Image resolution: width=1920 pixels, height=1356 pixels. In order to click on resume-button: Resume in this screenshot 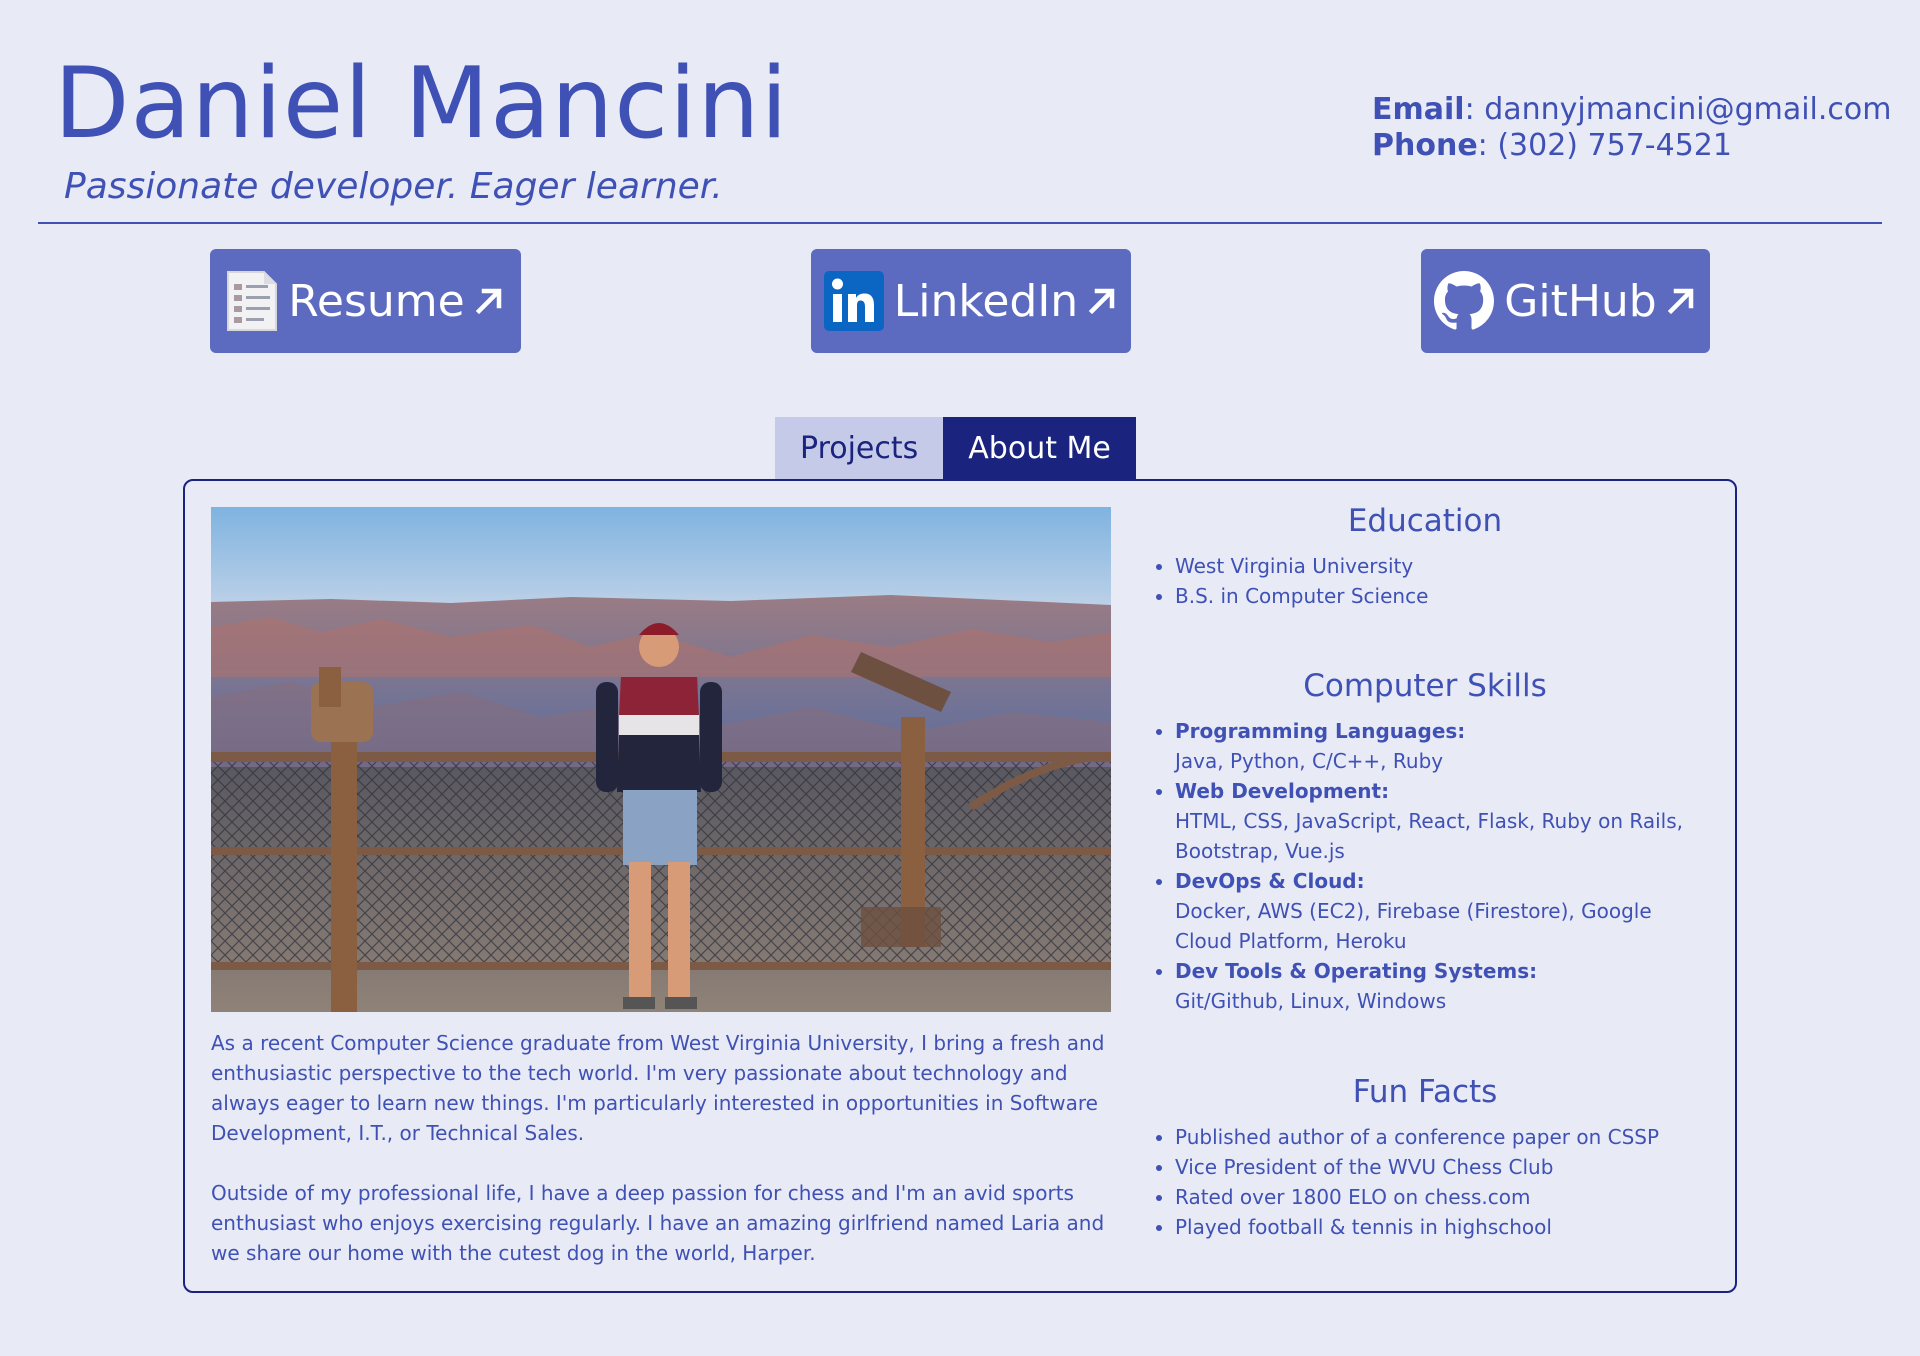, I will do `click(365, 301)`.